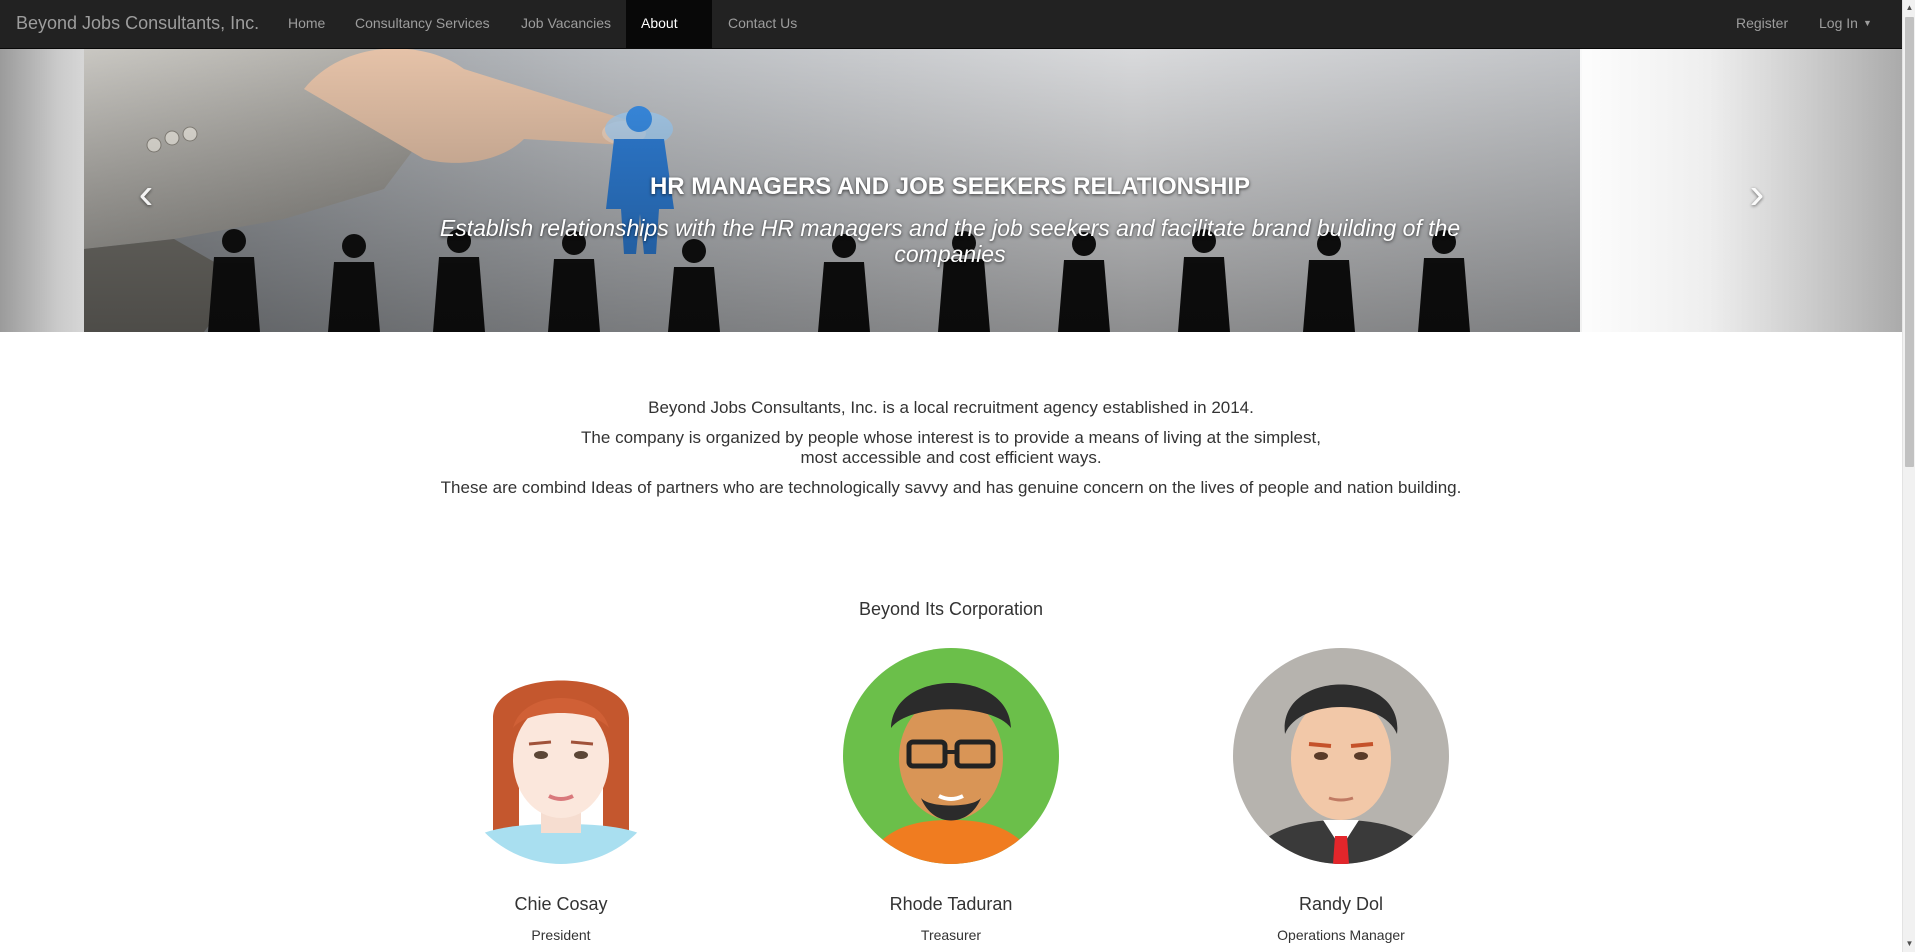 This screenshot has width=1915, height=952. I want to click on about-line-2b: most accessible and cost efficient ways., so click(951, 457).